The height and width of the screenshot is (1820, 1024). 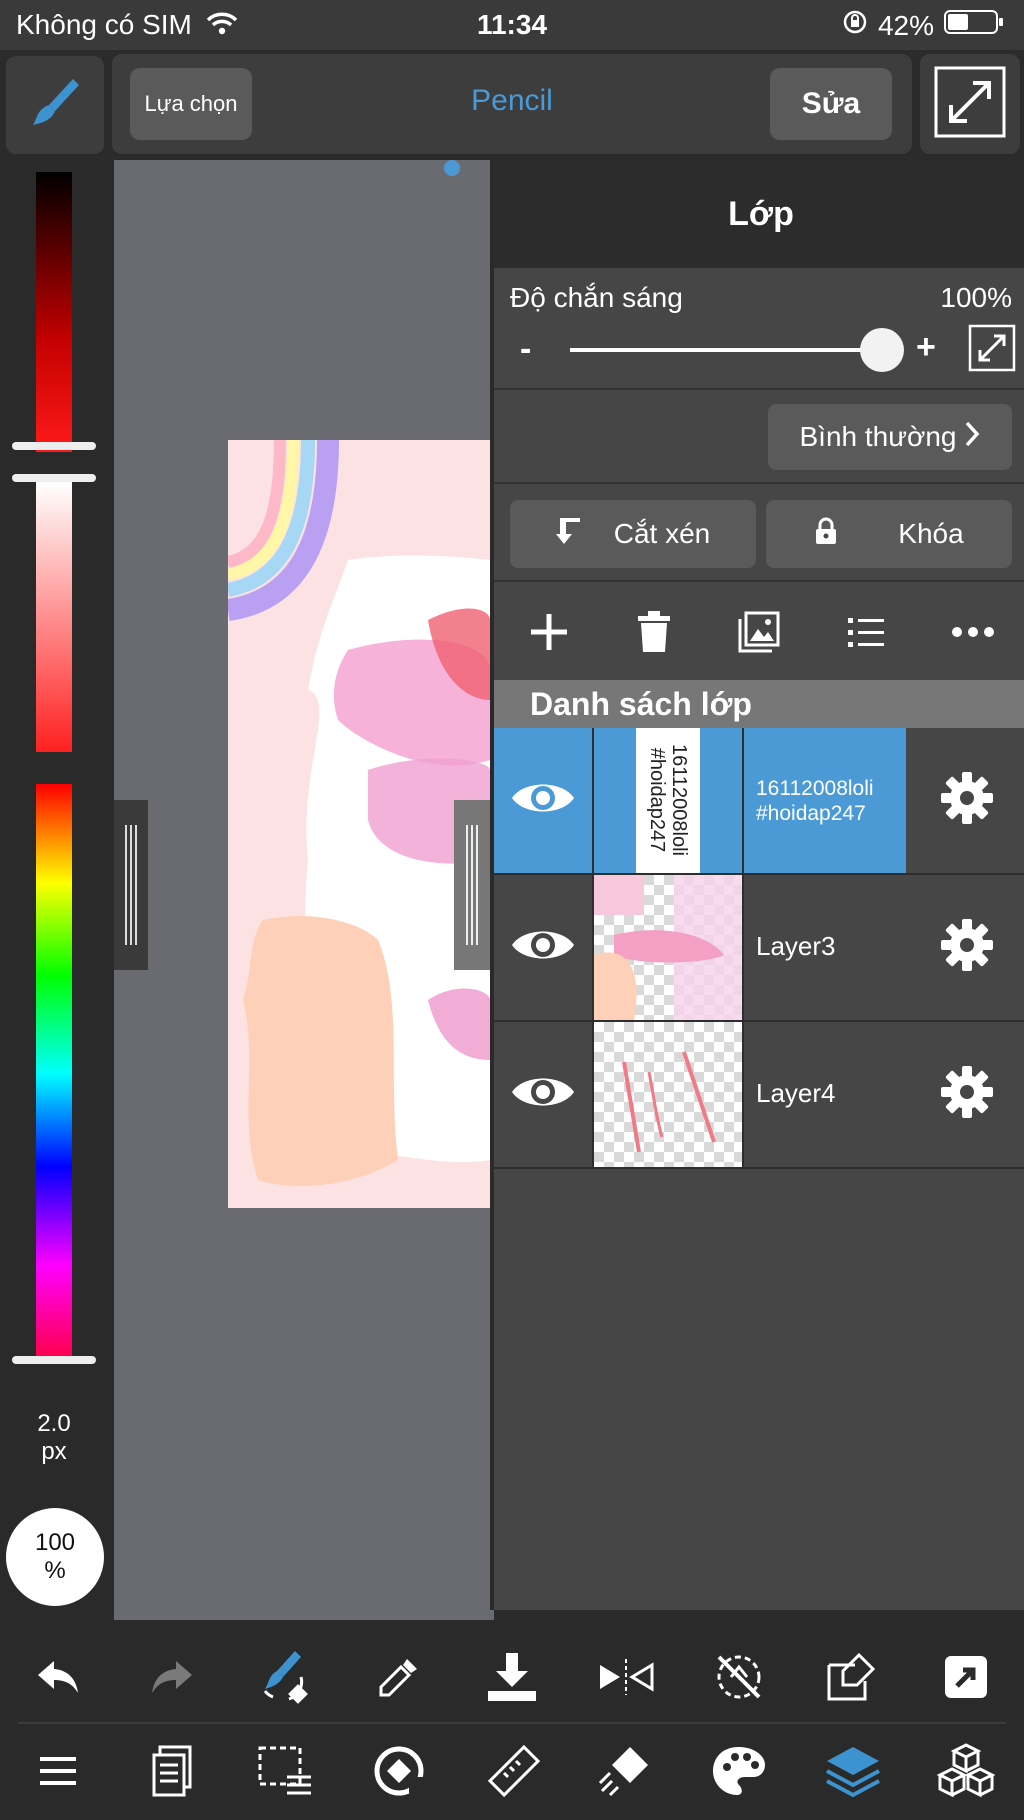 I want to click on palette-icon, so click(x=739, y=1771).